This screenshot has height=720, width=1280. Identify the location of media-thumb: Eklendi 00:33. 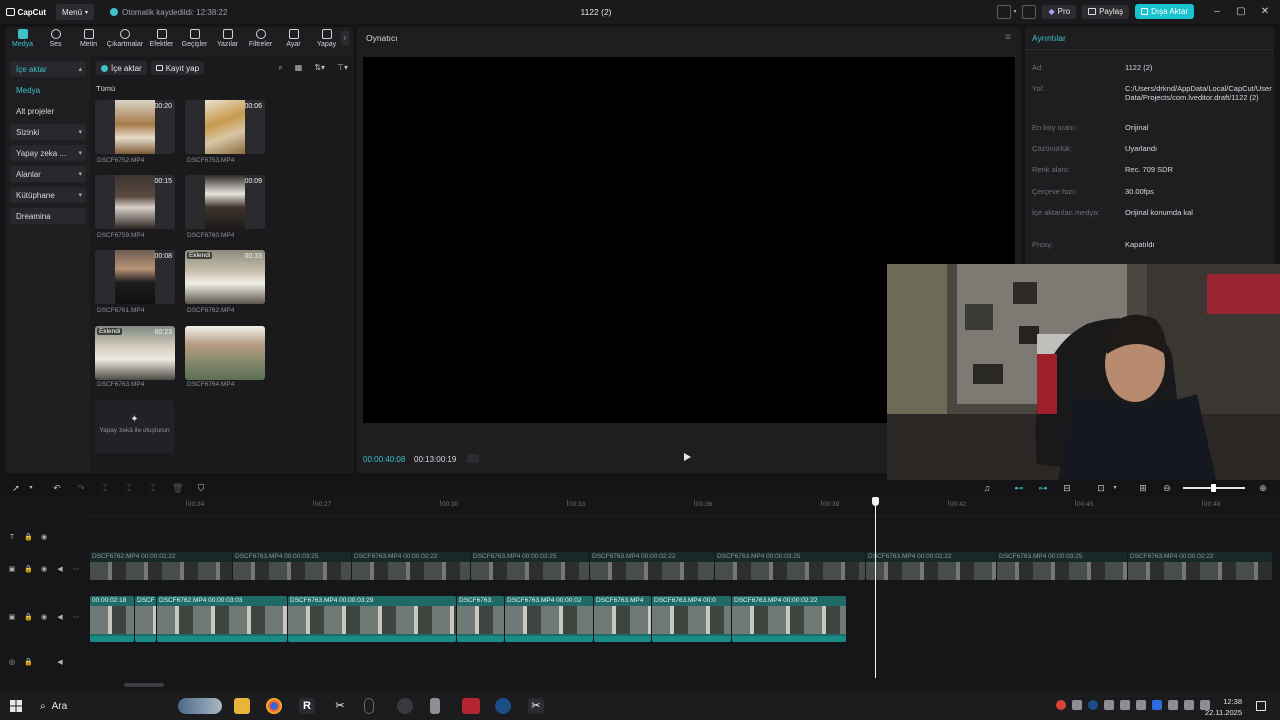
(225, 277).